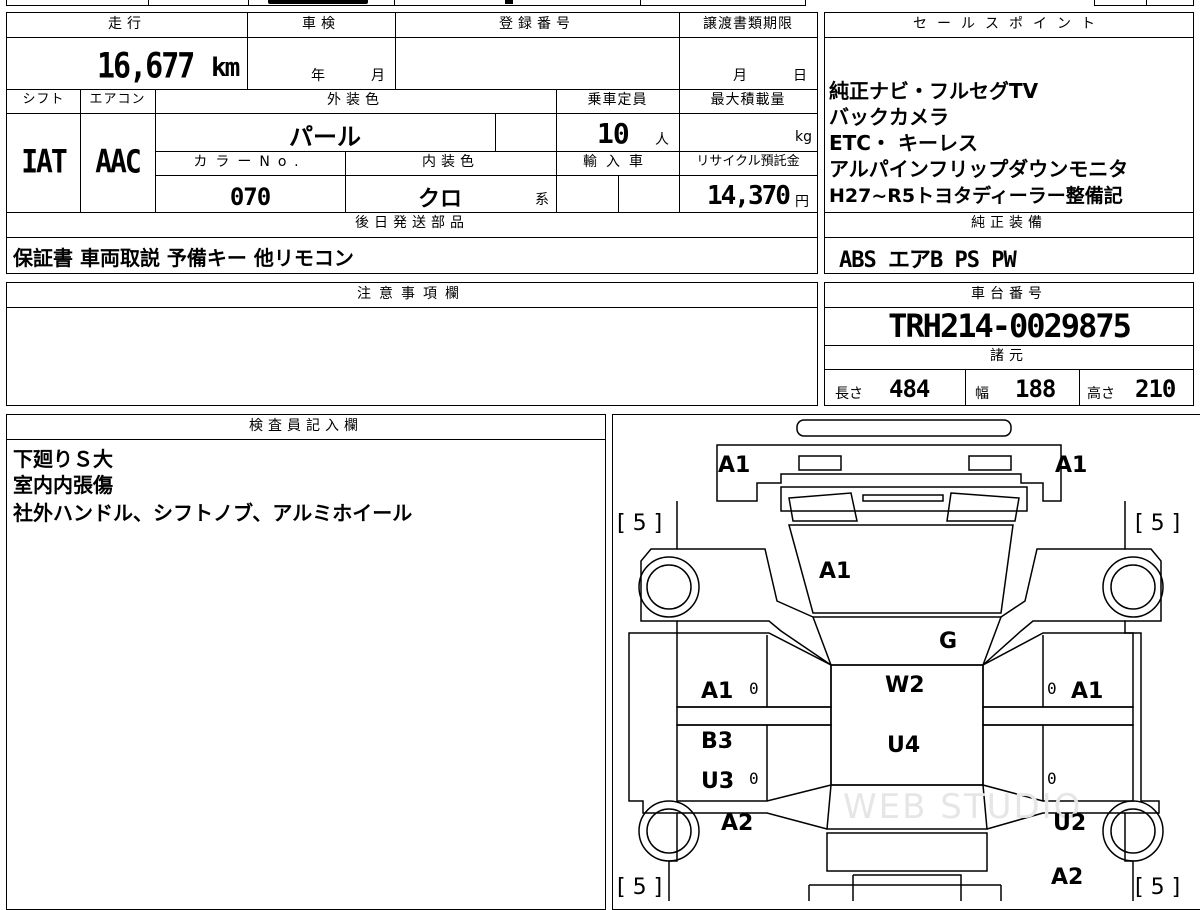 The height and width of the screenshot is (910, 1200). I want to click on wiper-left-shape, so click(823, 507).